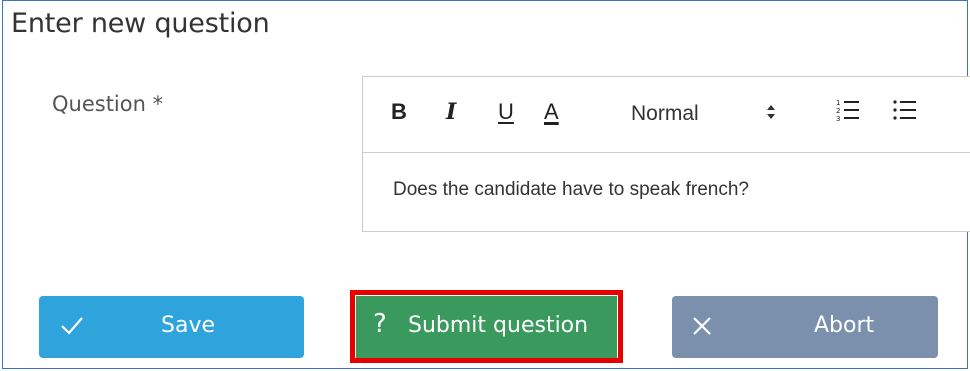 The height and width of the screenshot is (371, 970). Describe the element at coordinates (140, 23) in the screenshot. I see `form-heading: Enter new question` at that location.